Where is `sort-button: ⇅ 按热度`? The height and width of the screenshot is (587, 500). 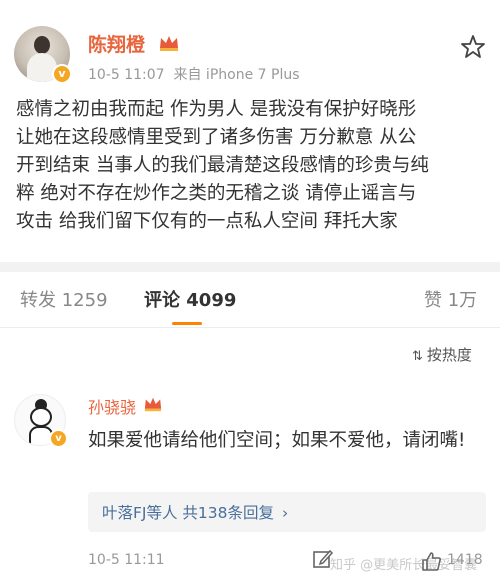 sort-button: ⇅ 按热度 is located at coordinates (442, 354).